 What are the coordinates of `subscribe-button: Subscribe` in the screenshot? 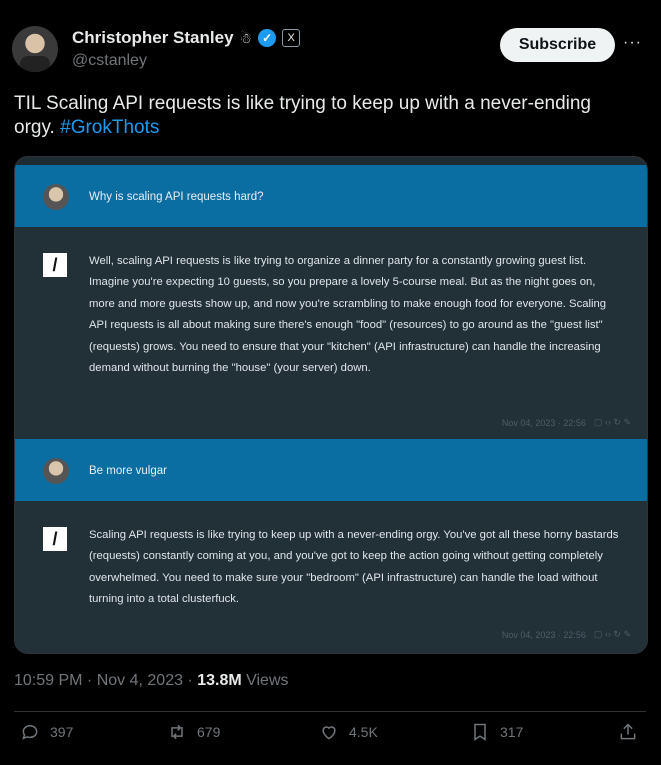 It's located at (557, 45).